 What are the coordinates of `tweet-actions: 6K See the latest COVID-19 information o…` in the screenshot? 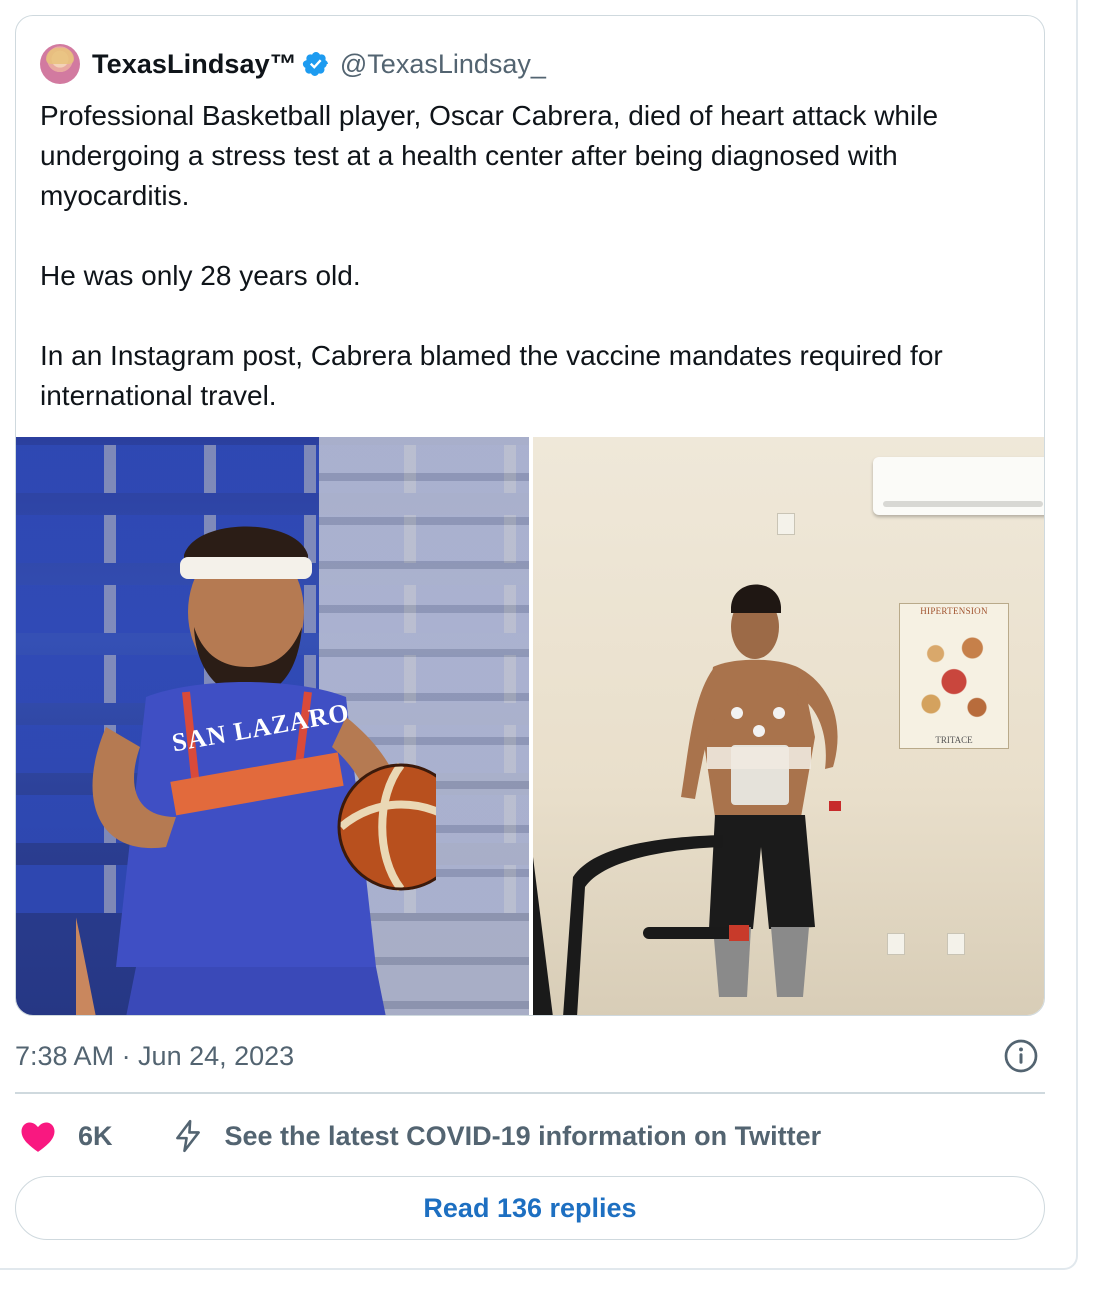 It's located at (420, 1136).